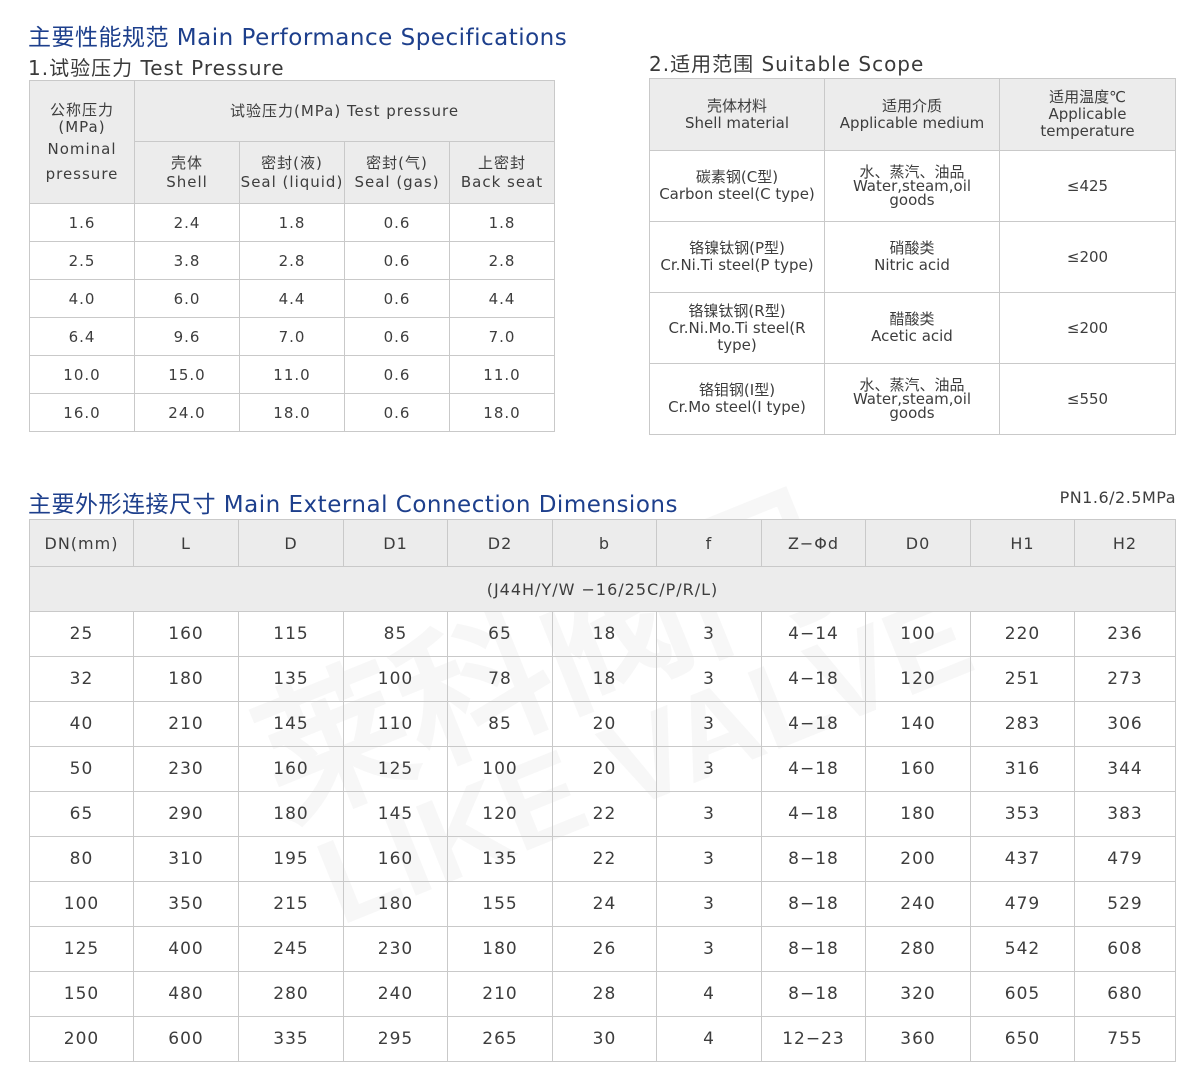 The height and width of the screenshot is (1090, 1200). I want to click on table-cell: 4.0, so click(82, 298).